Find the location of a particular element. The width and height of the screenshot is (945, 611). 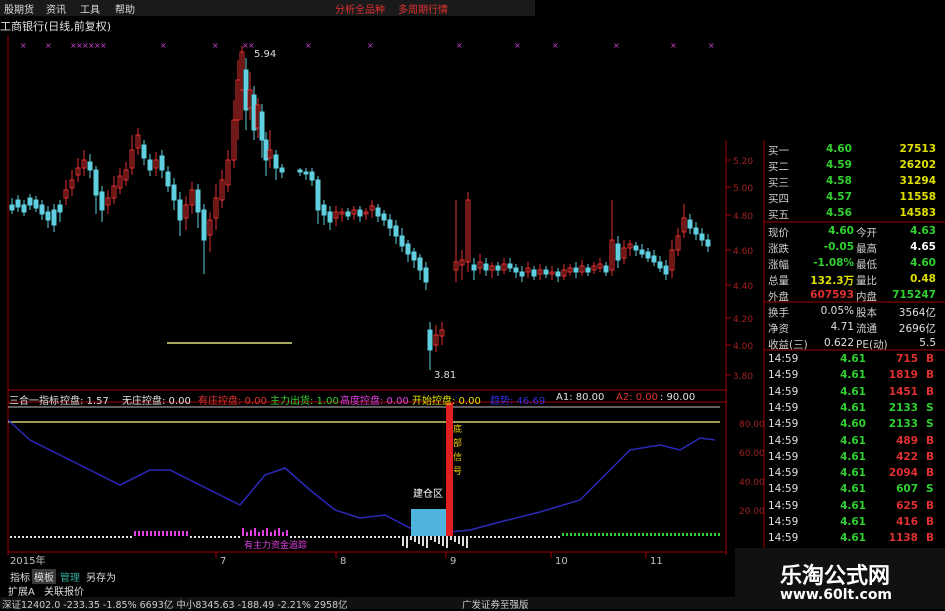

tab-manage: 管理 is located at coordinates (70, 576).